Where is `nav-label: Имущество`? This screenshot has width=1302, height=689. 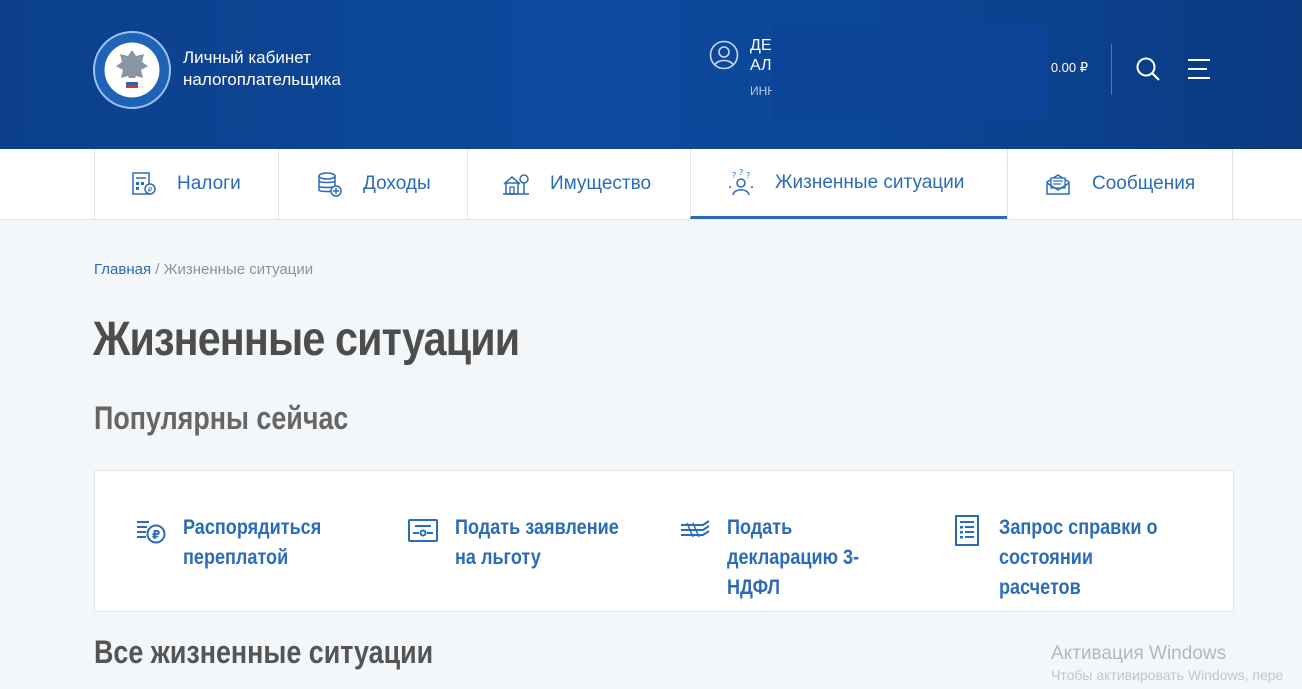
nav-label: Имущество is located at coordinates (601, 183).